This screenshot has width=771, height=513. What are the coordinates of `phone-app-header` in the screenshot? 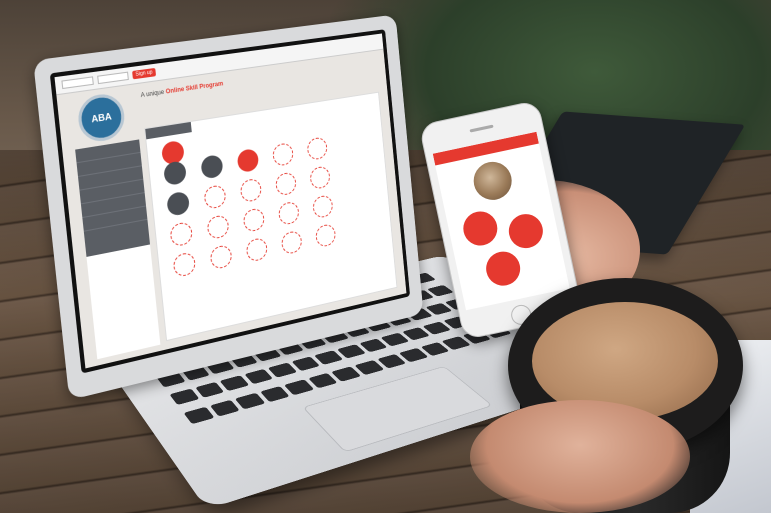 It's located at (485, 148).